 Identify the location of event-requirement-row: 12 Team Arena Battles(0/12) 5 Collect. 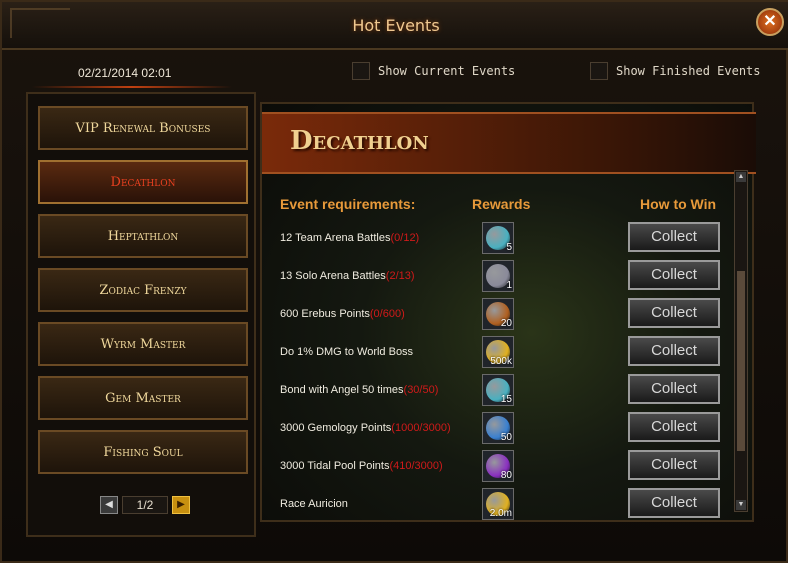
(500, 238).